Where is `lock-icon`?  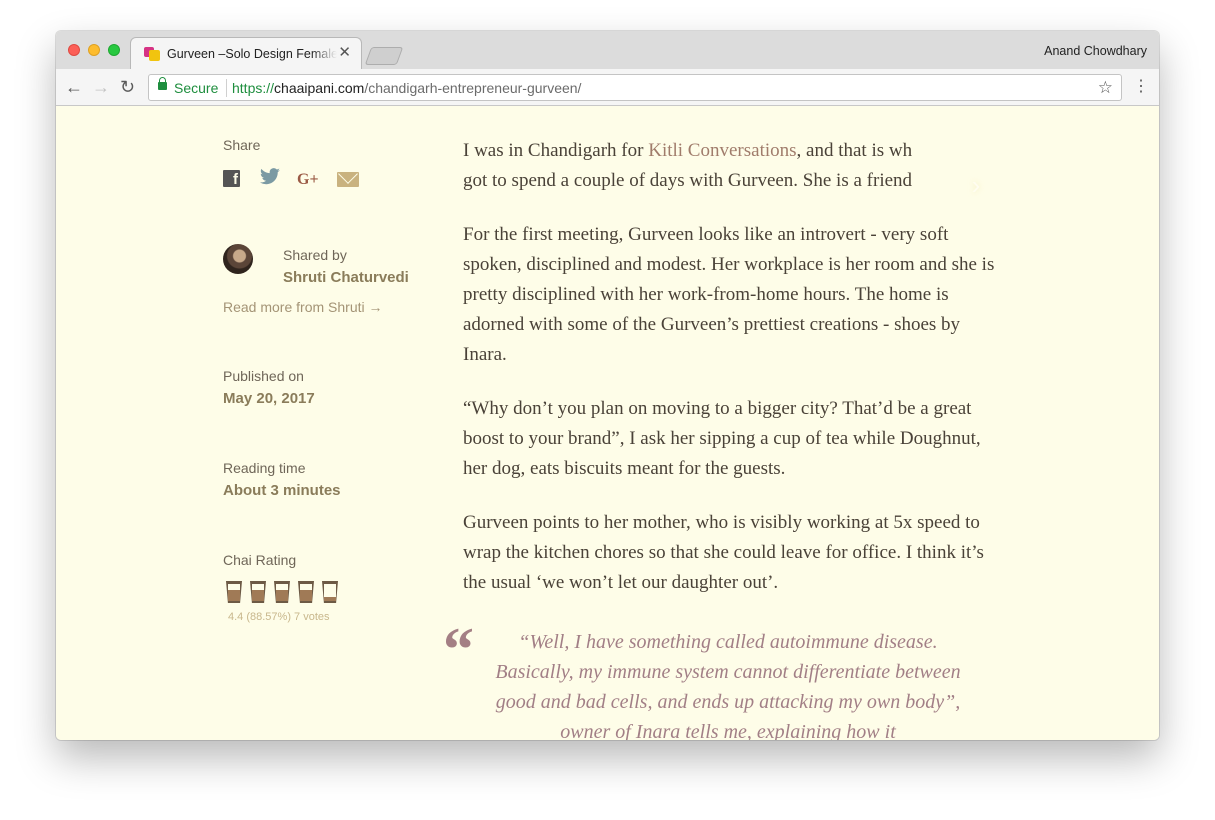 lock-icon is located at coordinates (162, 83).